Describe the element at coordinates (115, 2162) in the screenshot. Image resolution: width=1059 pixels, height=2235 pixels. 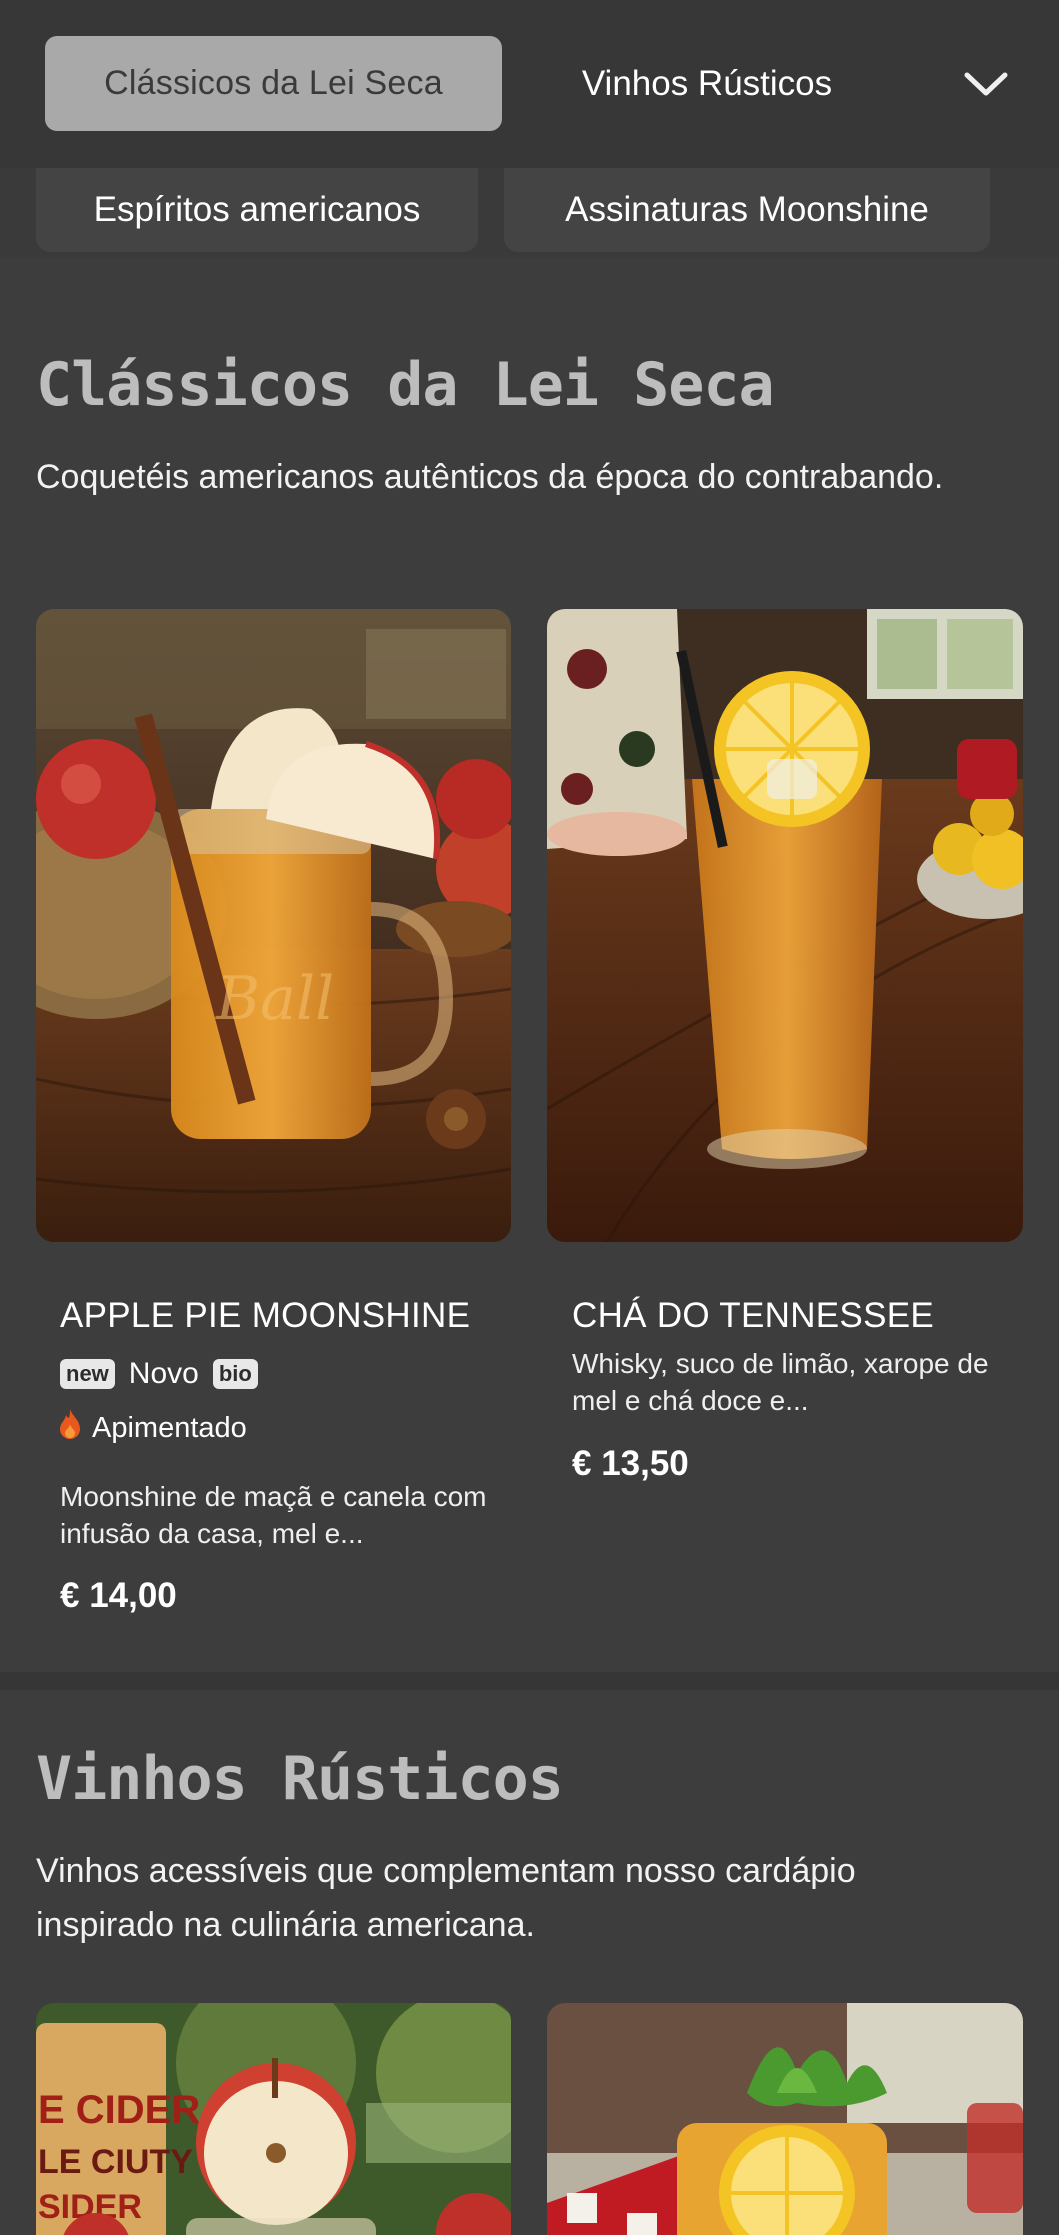
I see `cider-sign-text: LE CIUTY` at that location.